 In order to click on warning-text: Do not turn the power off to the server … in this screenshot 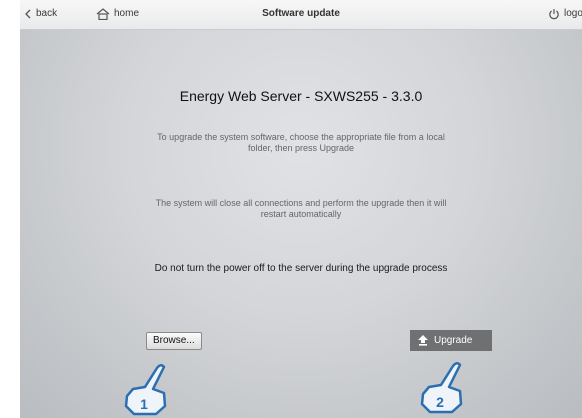, I will do `click(301, 268)`.